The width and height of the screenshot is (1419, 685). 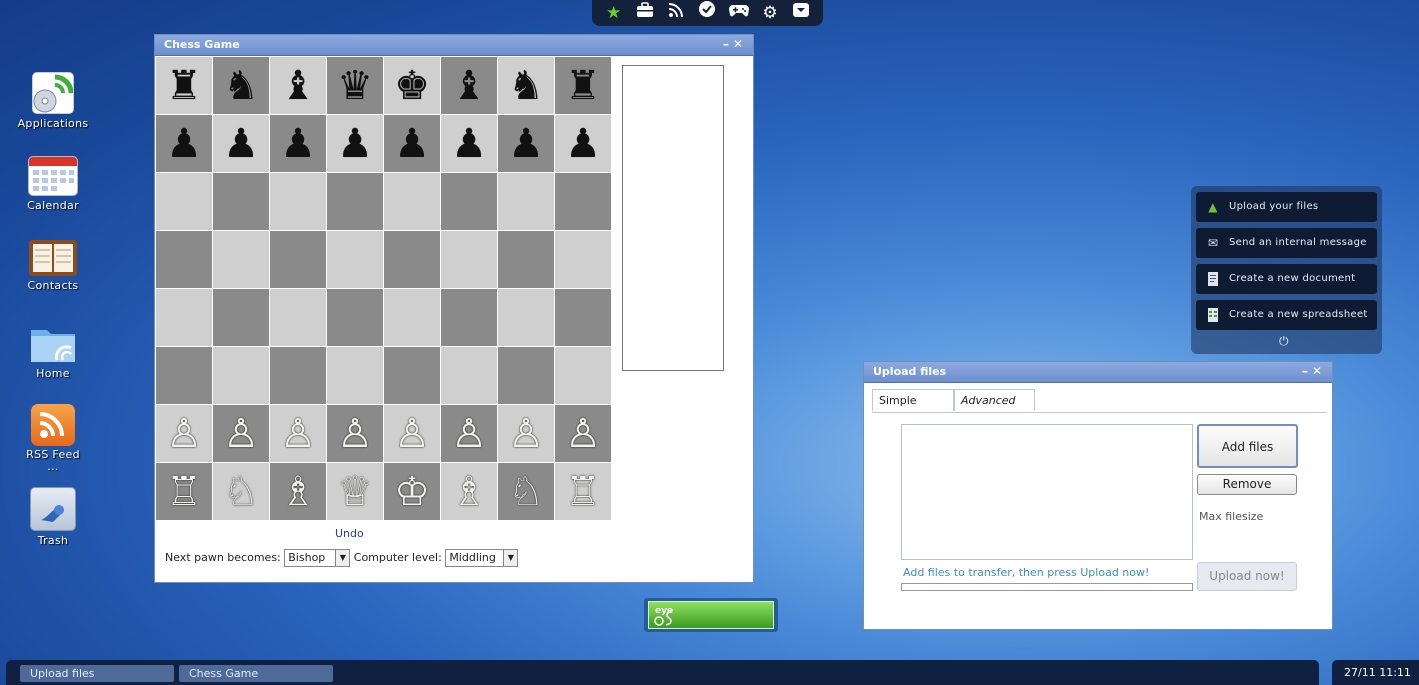 What do you see at coordinates (1247, 576) in the screenshot?
I see `upload-now-button: Upload now!` at bounding box center [1247, 576].